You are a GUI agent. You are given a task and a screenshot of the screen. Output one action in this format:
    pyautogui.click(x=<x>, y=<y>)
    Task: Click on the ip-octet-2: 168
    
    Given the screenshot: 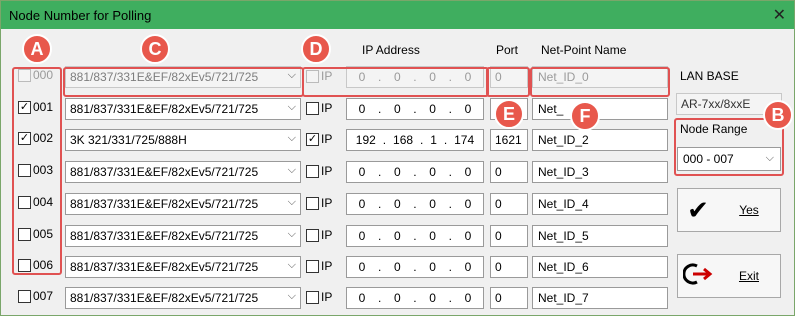 What is the action you would take?
    pyautogui.click(x=403, y=140)
    